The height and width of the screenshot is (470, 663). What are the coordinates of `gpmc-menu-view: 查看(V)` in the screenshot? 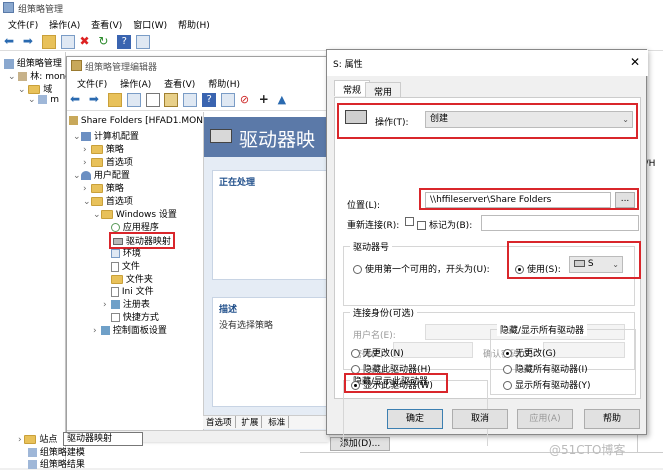 It's located at (106, 24).